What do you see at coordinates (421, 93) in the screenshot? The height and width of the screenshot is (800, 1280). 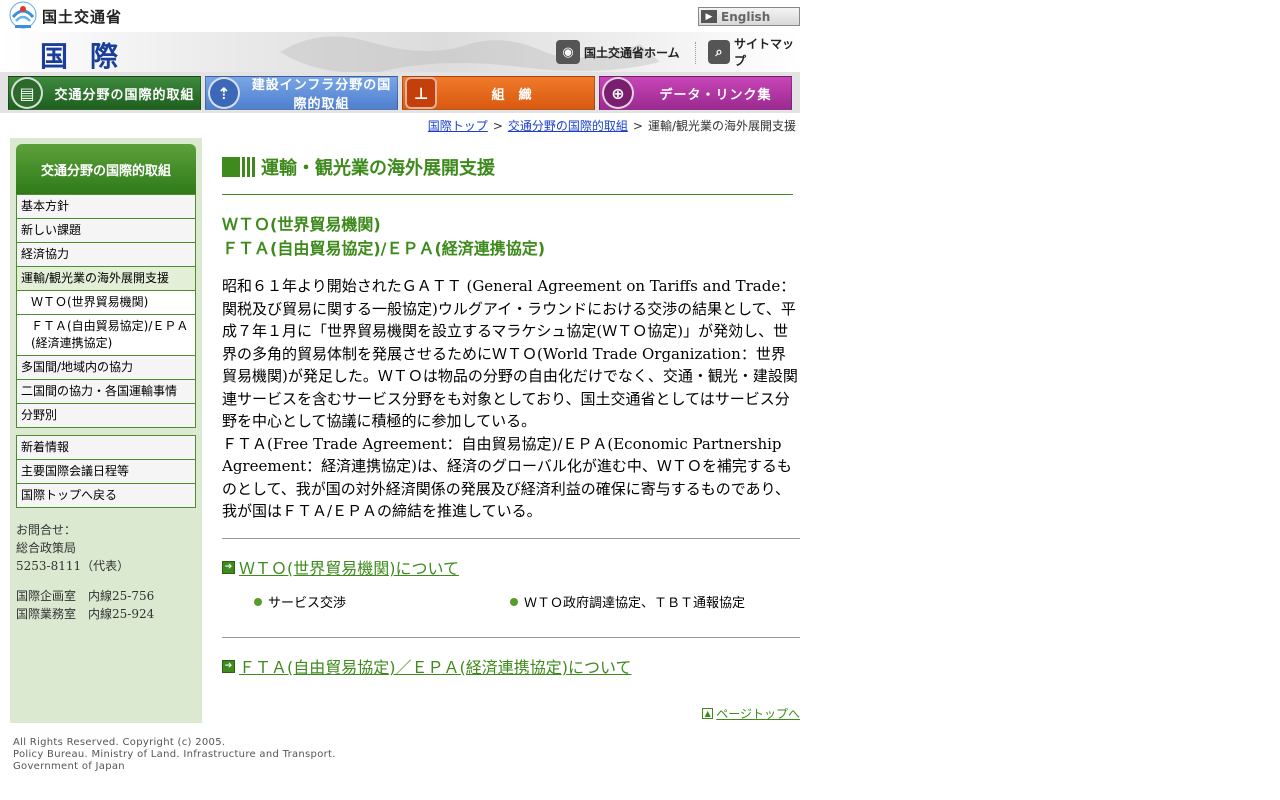 I see `org-chart-icon: ⊥` at bounding box center [421, 93].